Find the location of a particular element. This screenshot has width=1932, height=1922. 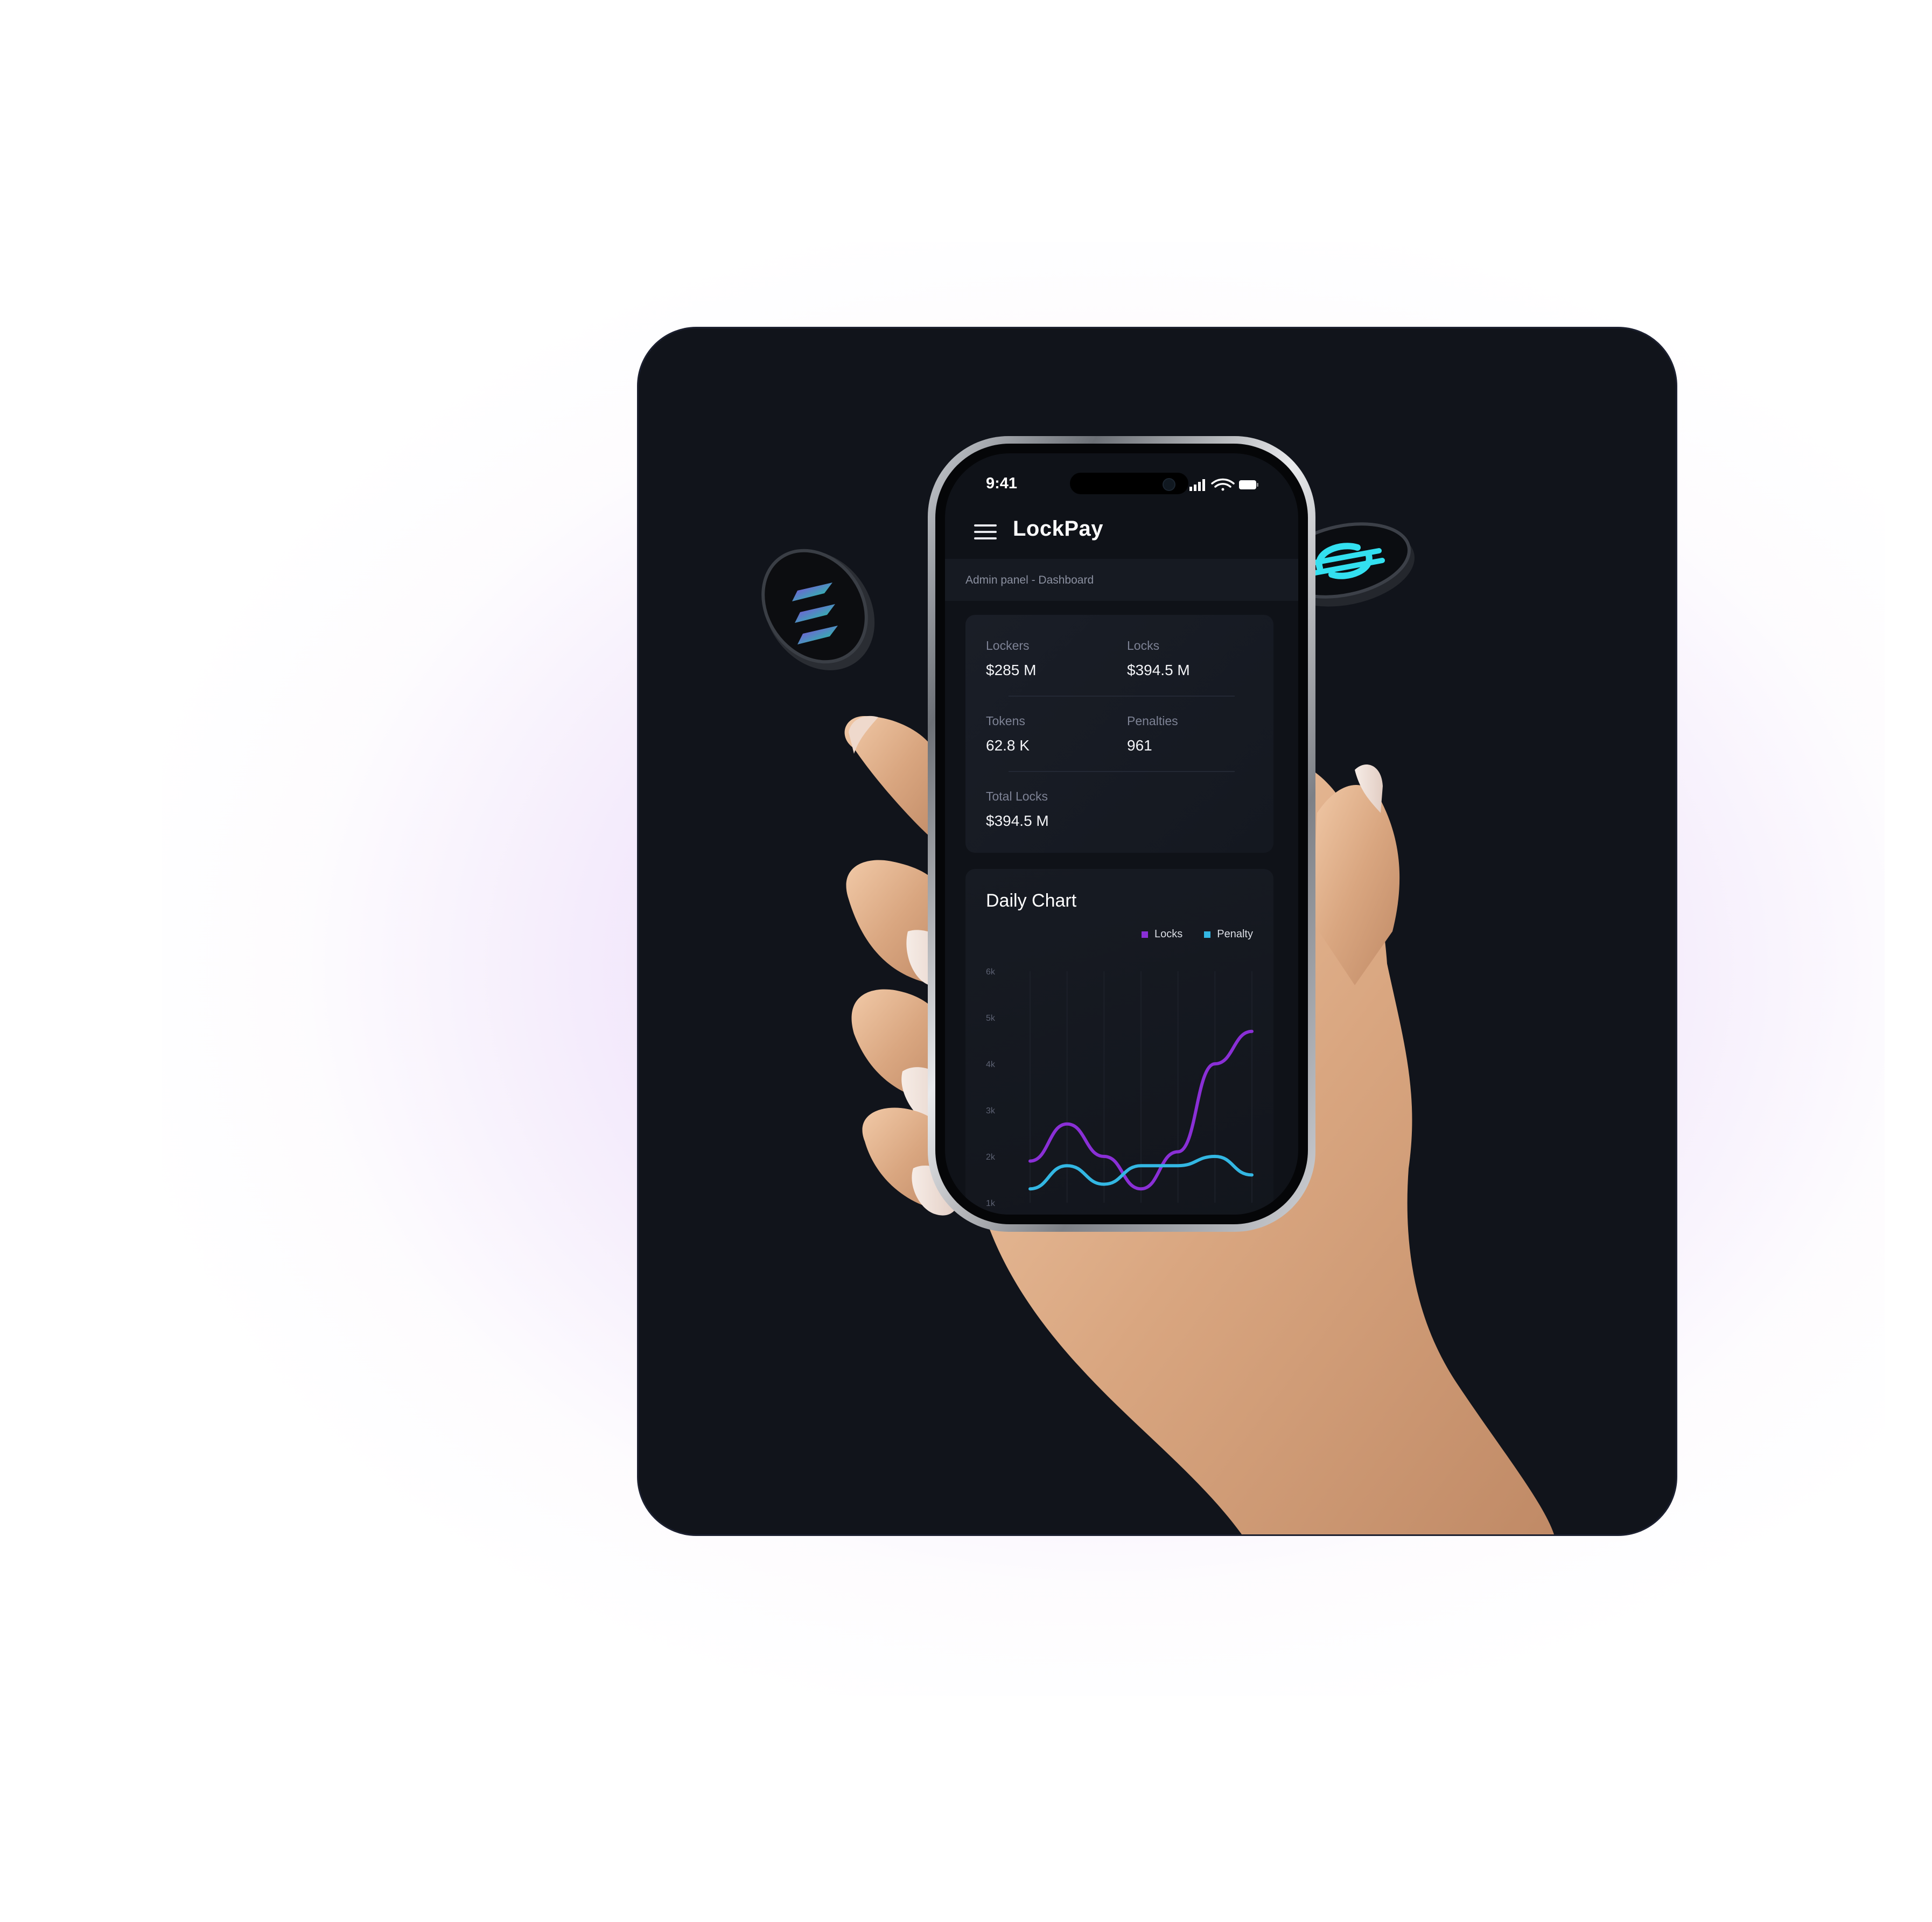

stat-label: Tokens is located at coordinates (1005, 721).